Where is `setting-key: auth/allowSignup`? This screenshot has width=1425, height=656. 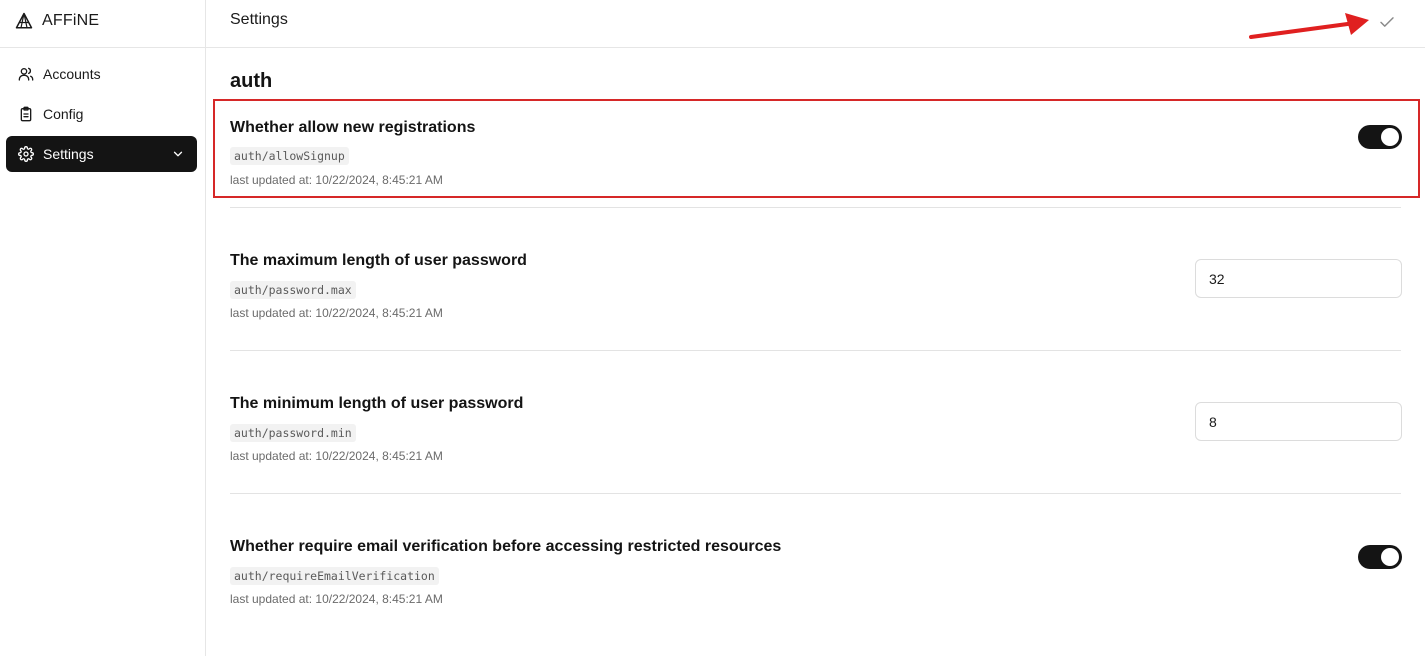 setting-key: auth/allowSignup is located at coordinates (289, 156).